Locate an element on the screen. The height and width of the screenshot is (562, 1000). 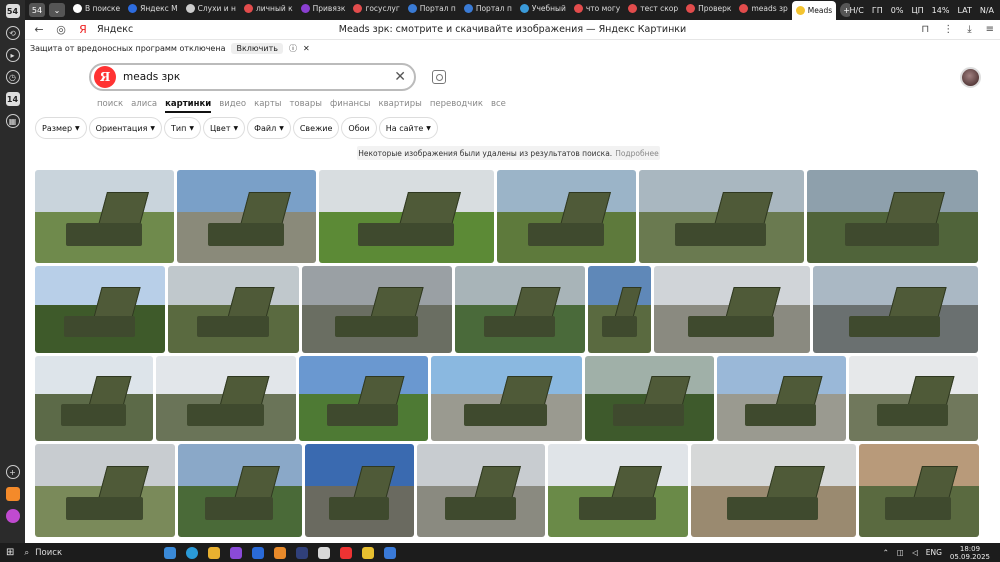
app3-icon is located at coordinates (368, 552).